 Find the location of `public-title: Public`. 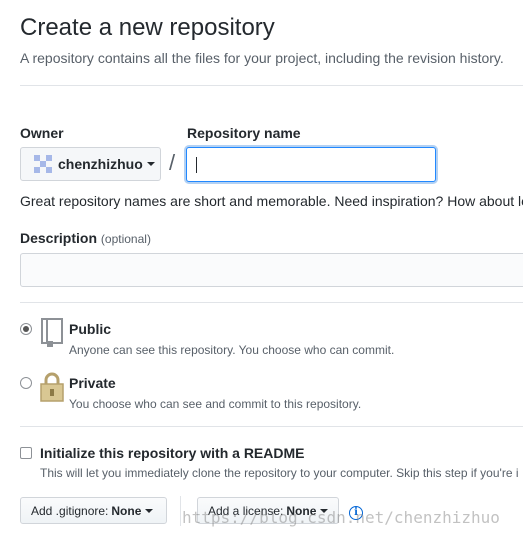

public-title: Public is located at coordinates (90, 329).